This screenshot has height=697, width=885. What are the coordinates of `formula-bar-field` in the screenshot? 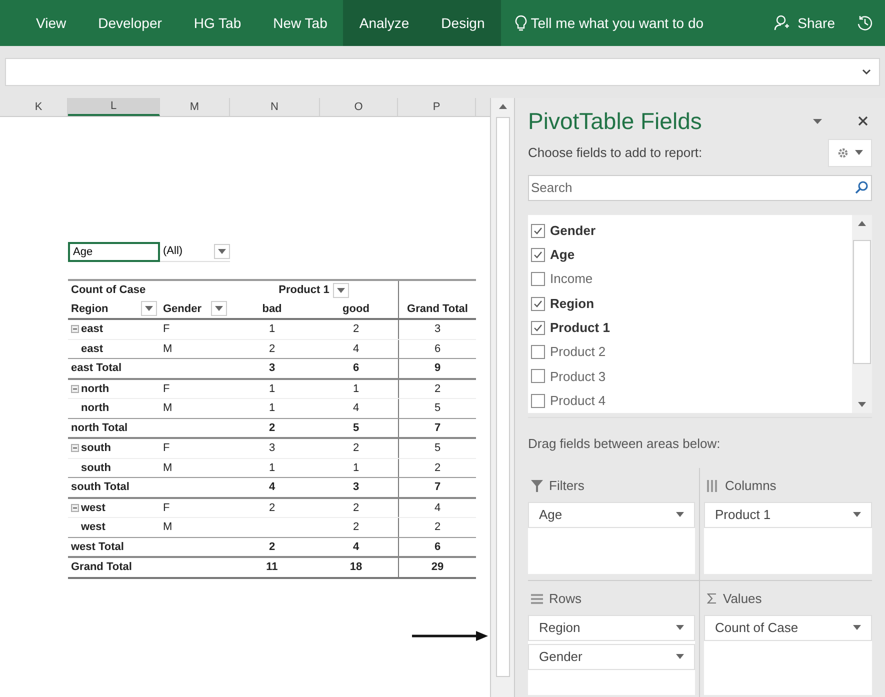 It's located at (442, 72).